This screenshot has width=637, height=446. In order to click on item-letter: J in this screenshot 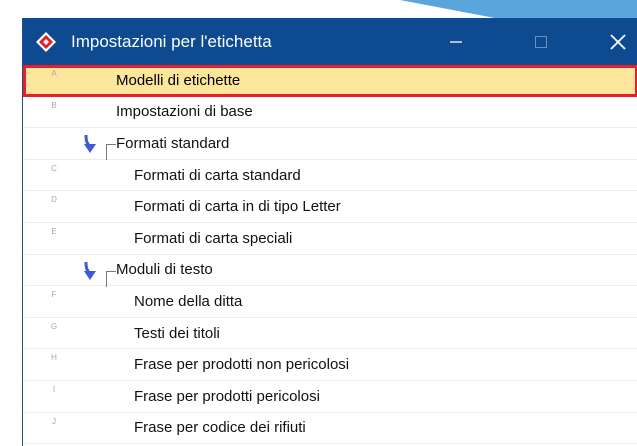, I will do `click(54, 421)`.